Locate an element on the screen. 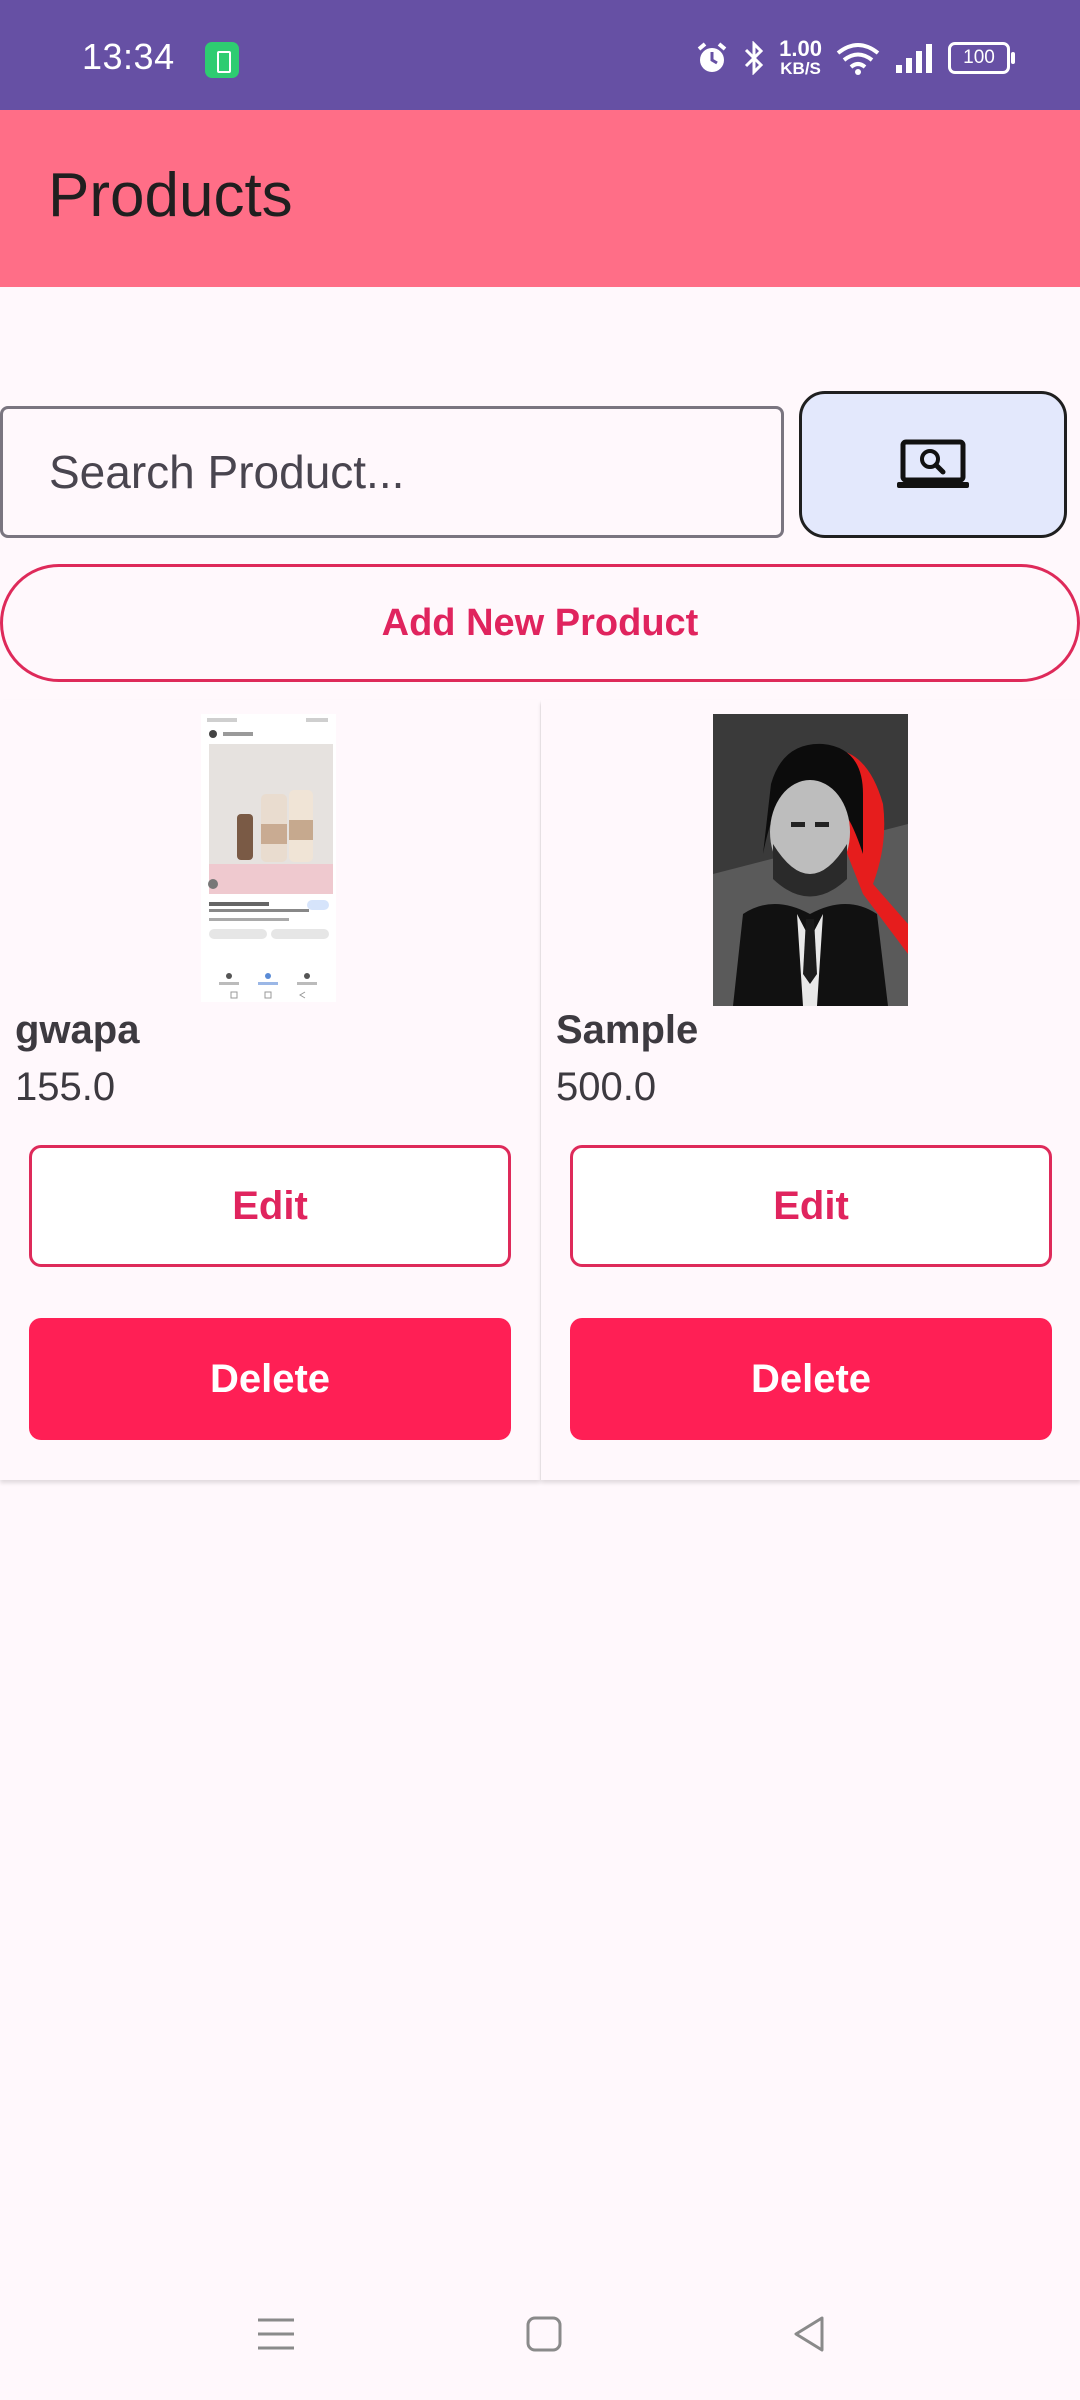 The image size is (1080, 2400). product-price: 155.0 is located at coordinates (65, 1087).